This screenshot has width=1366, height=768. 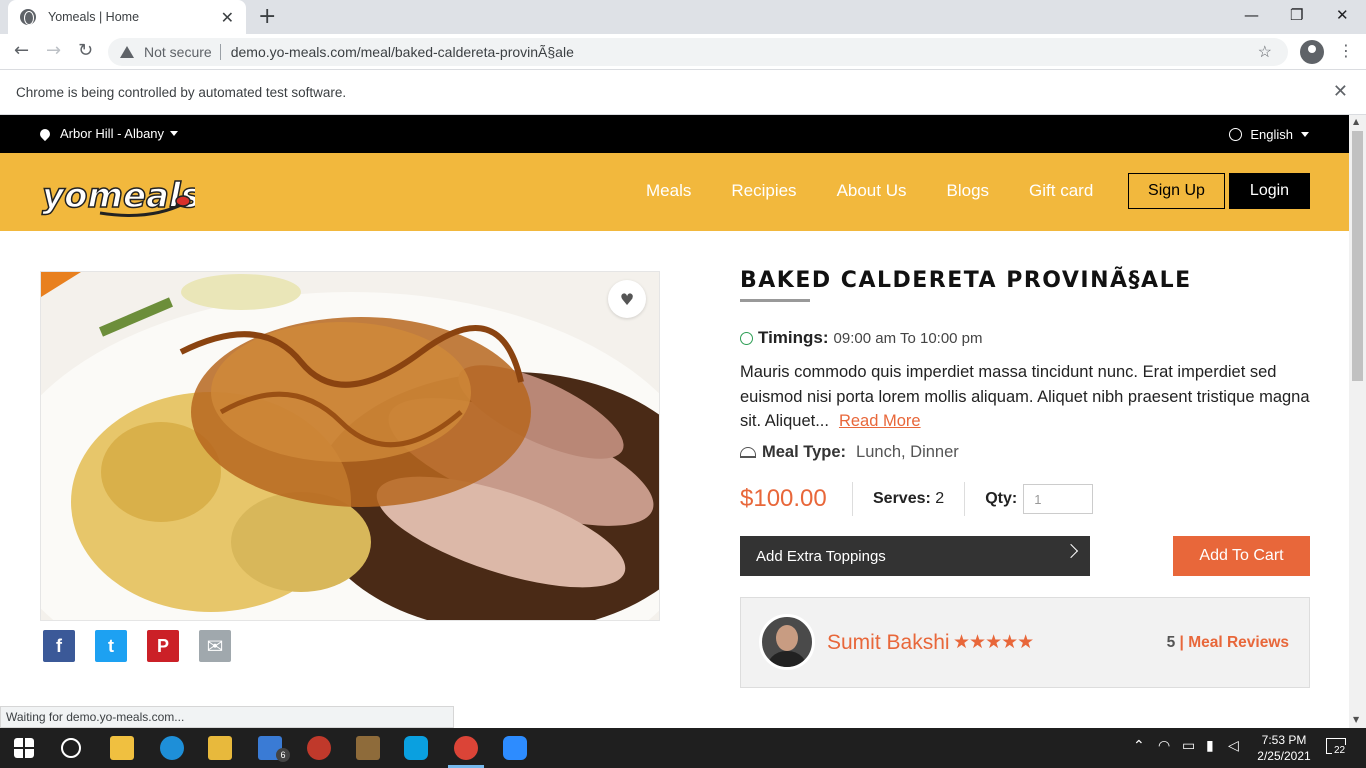 What do you see at coordinates (283, 755) in the screenshot?
I see `mail-badge: 6` at bounding box center [283, 755].